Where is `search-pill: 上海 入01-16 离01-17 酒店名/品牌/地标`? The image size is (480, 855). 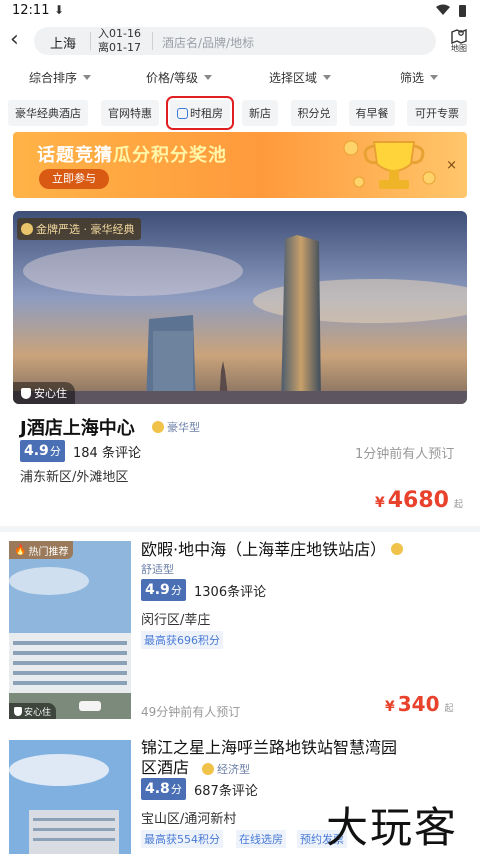 search-pill: 上海 入01-16 离01-17 酒店名/品牌/地标 is located at coordinates (235, 41).